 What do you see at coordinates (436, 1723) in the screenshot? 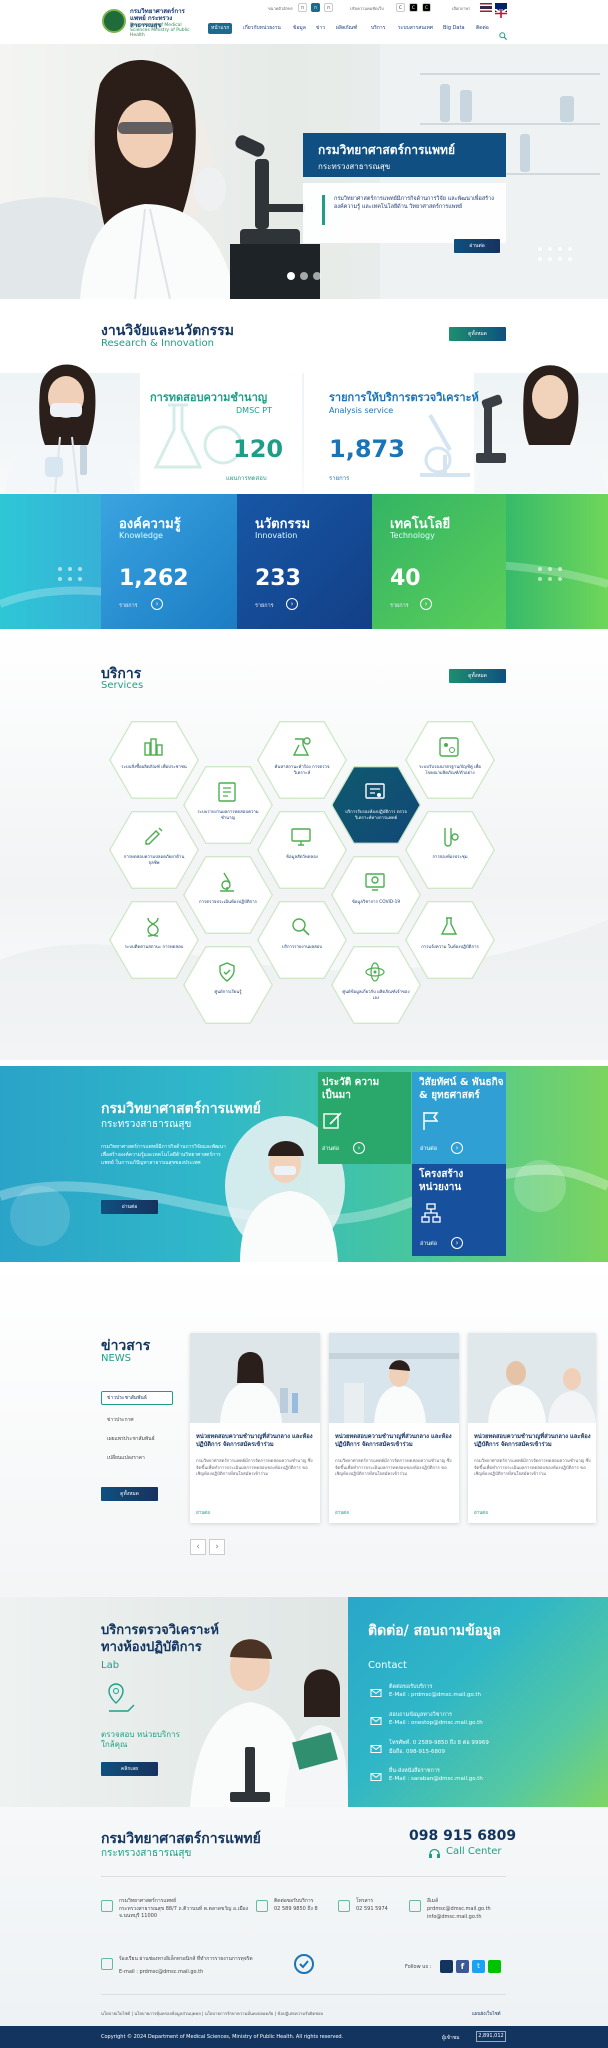
I see `contact-value: E-Mail : onestop@dmsc.mail.go.th` at bounding box center [436, 1723].